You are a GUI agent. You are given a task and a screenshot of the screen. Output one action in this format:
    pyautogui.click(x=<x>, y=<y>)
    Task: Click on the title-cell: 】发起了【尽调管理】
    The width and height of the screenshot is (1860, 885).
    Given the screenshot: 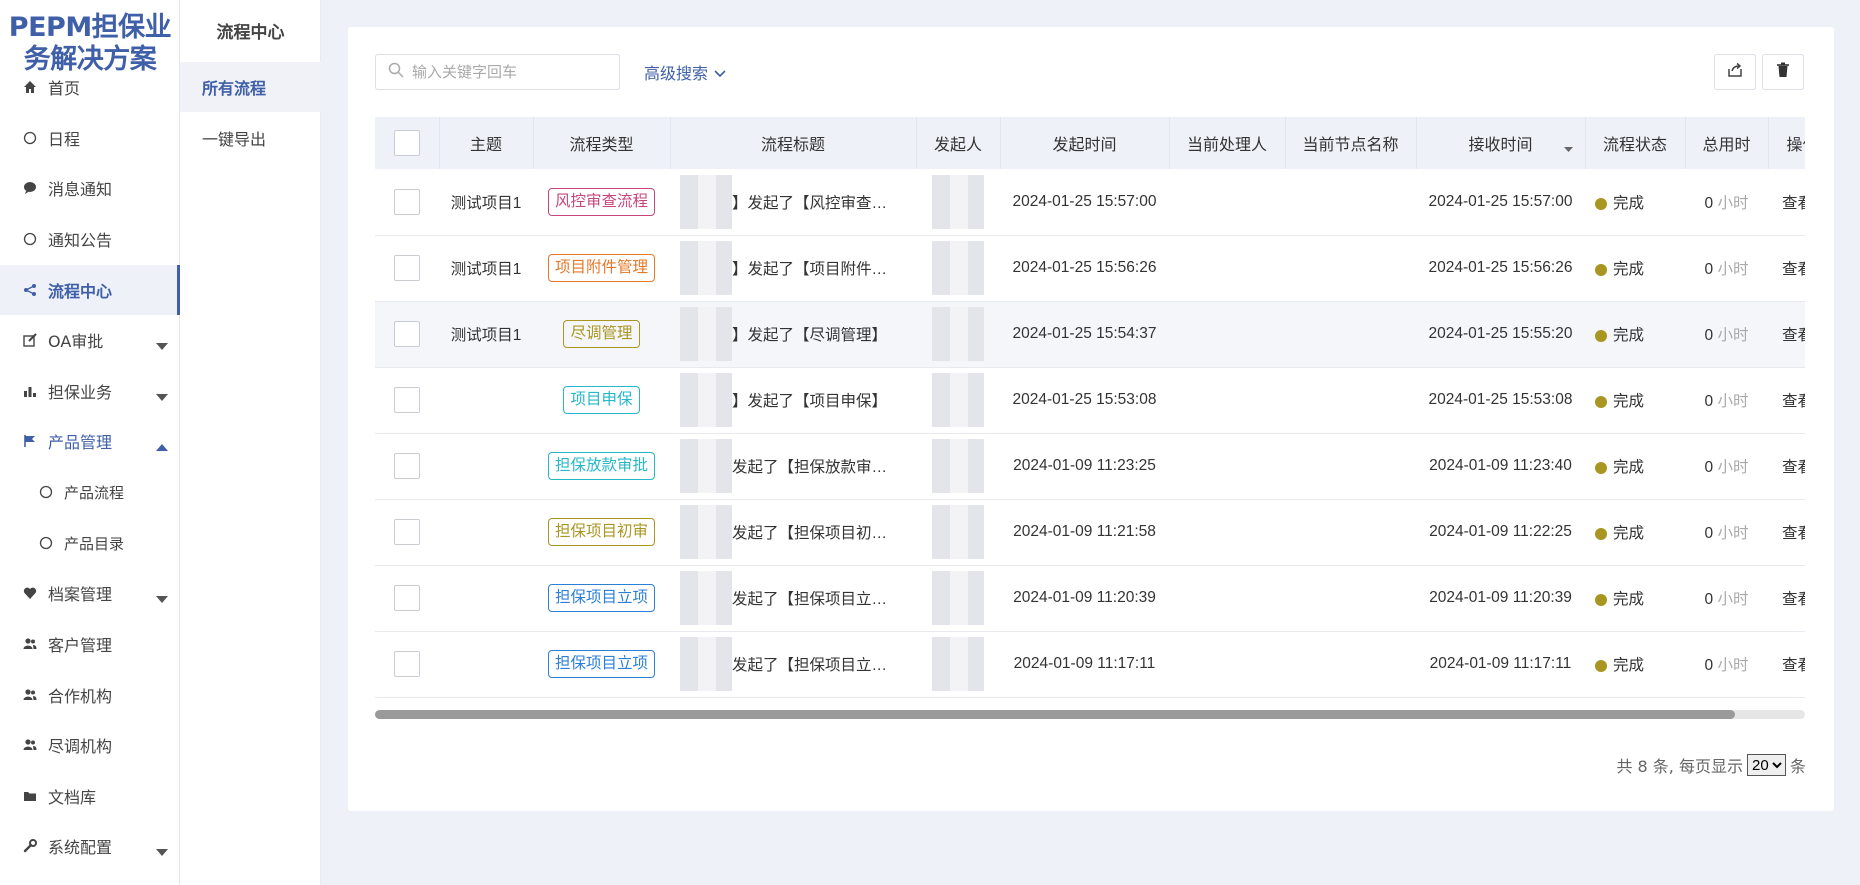 What is the action you would take?
    pyautogui.click(x=793, y=334)
    